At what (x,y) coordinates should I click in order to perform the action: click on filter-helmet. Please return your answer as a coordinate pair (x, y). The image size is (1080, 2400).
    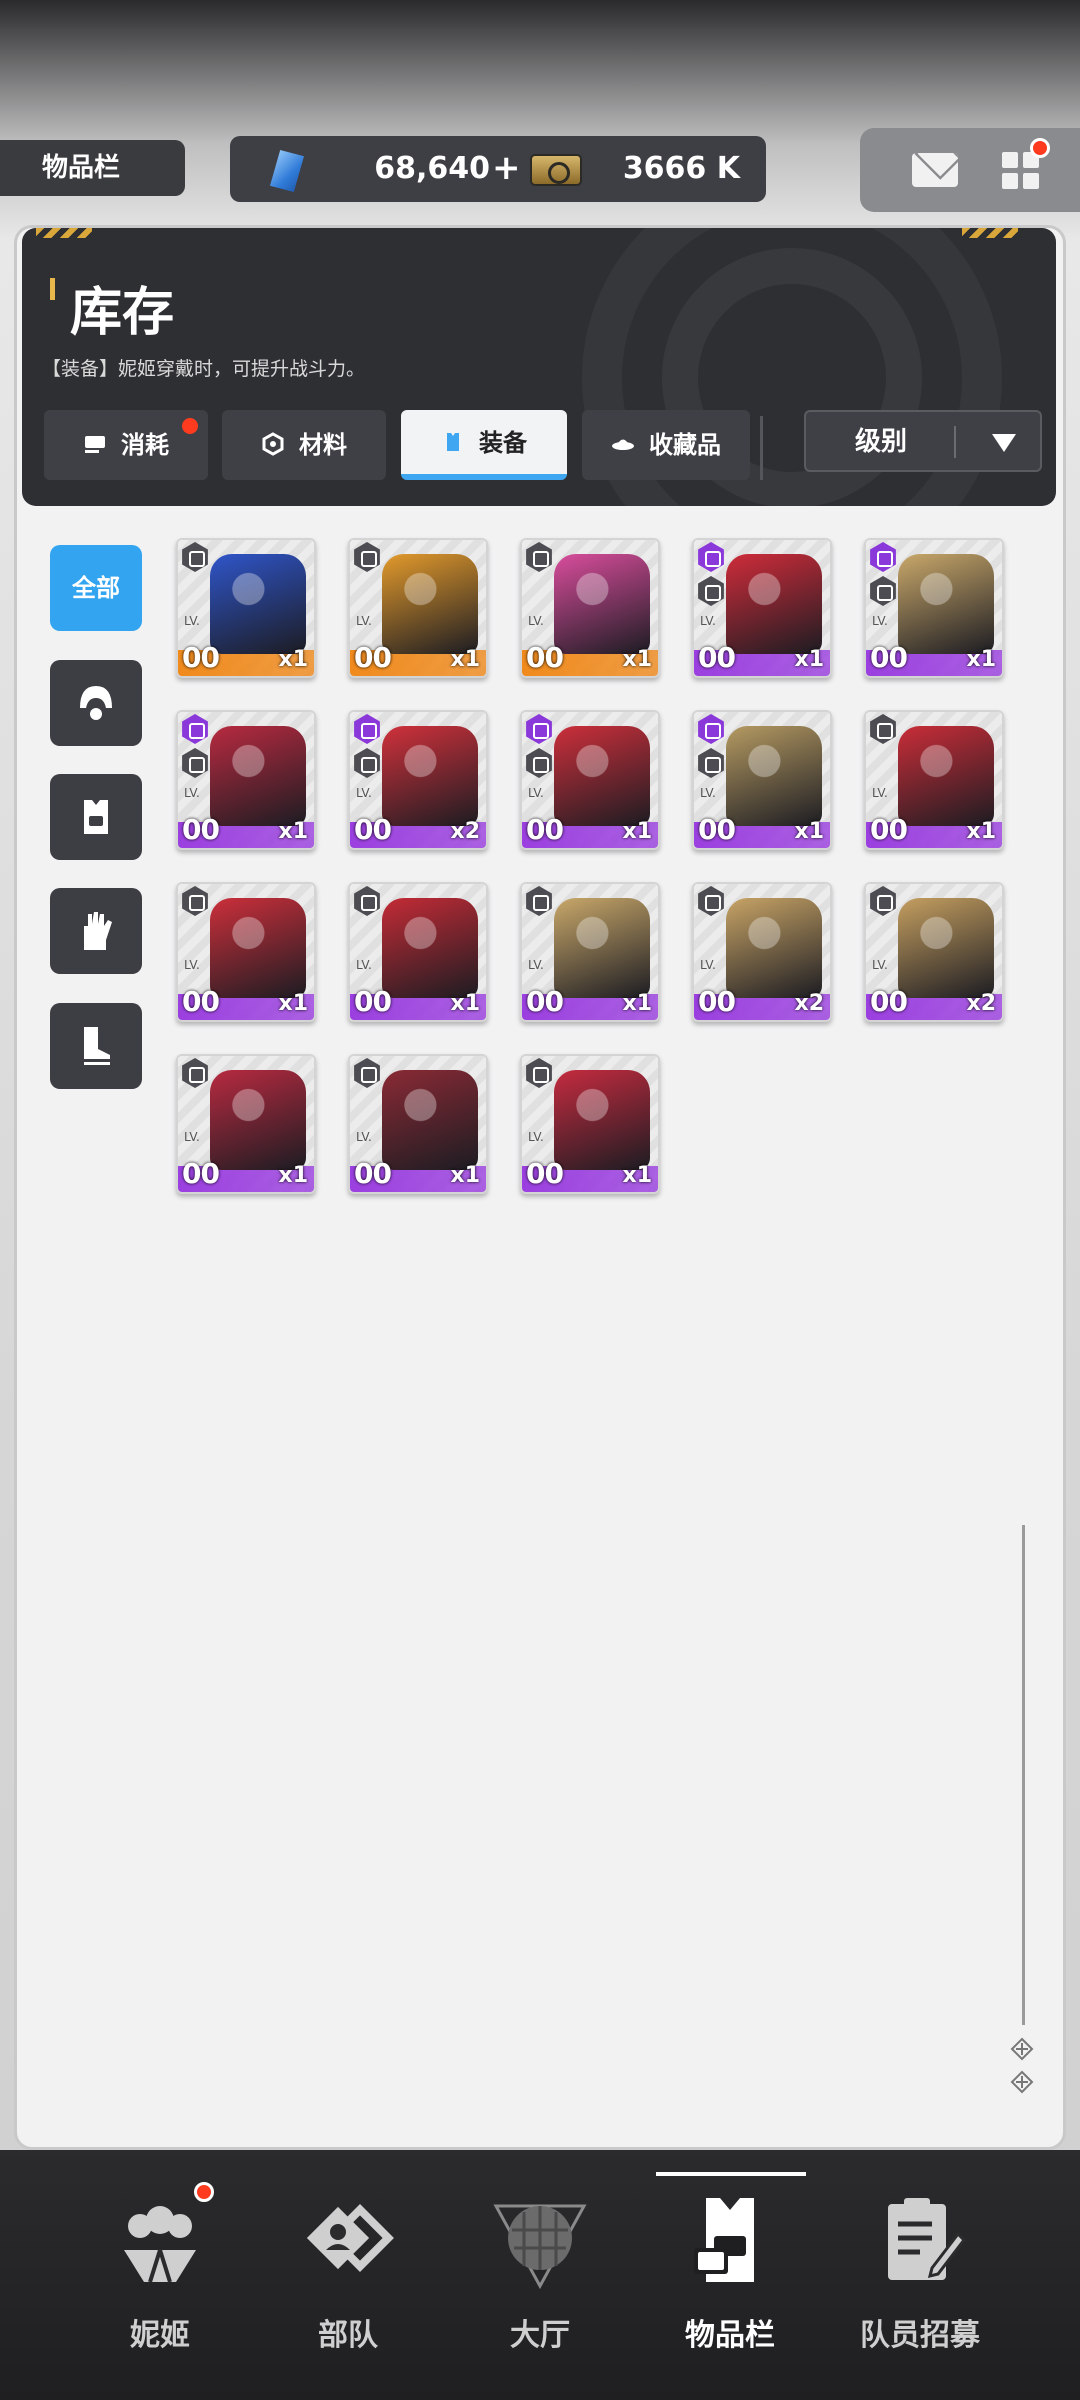
    Looking at the image, I should click on (96, 703).